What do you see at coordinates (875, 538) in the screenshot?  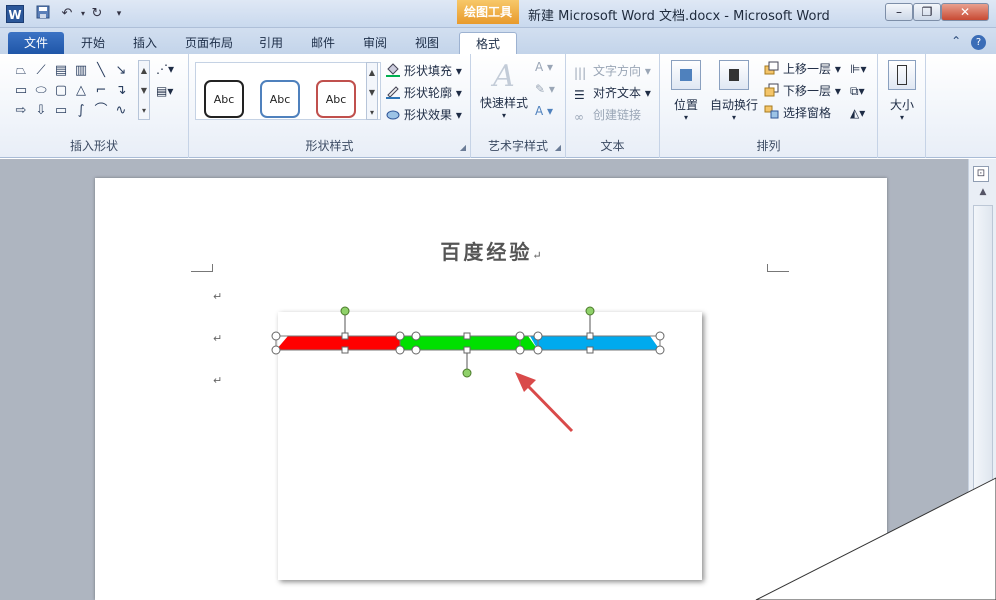 I see `page-curl-decoration` at bounding box center [875, 538].